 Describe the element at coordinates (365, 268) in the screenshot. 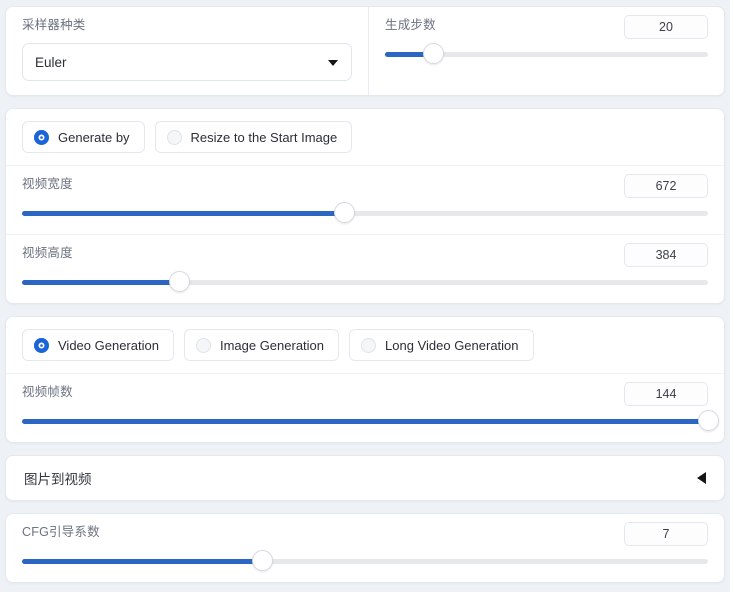

I see `video-height-row: 视频高度 384` at that location.